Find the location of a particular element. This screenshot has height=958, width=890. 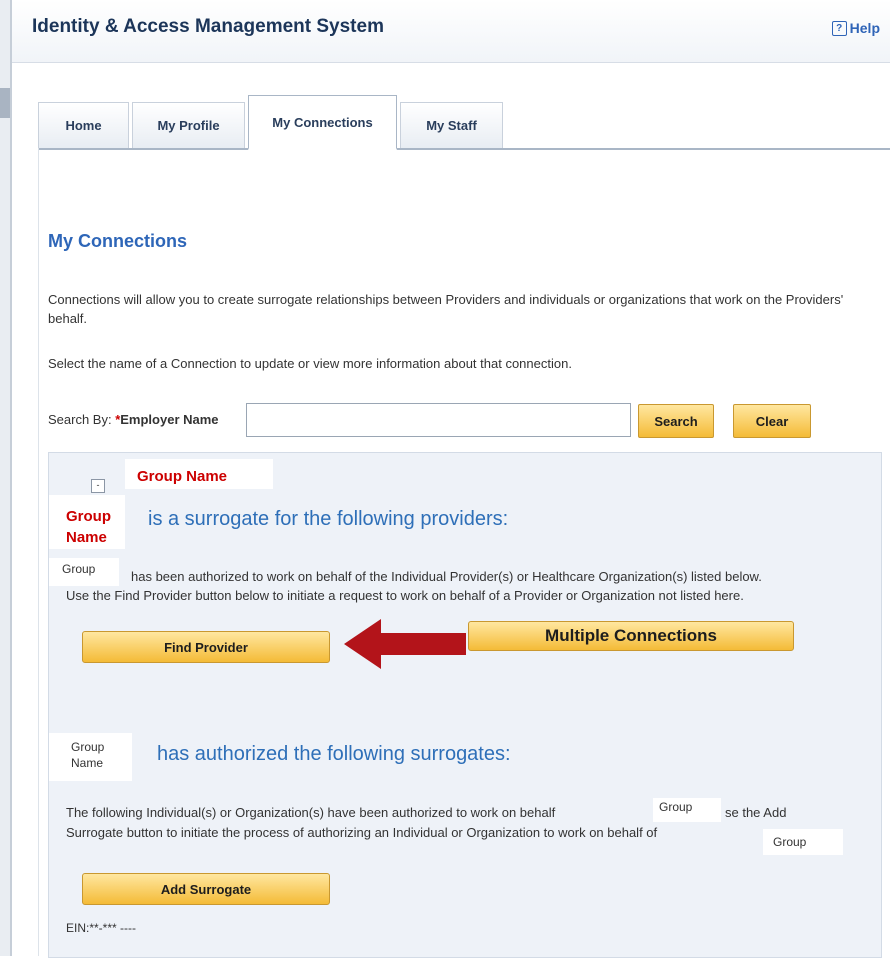

help-link: ? Help is located at coordinates (855, 28).